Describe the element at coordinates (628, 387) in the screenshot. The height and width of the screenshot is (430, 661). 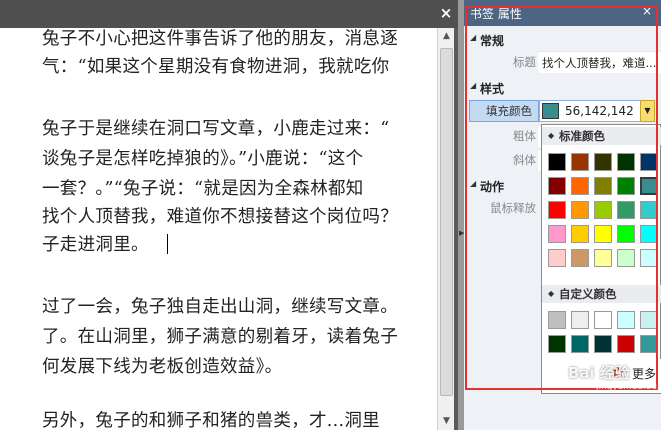
I see `watermark-url: jingyan.baidu.com` at that location.